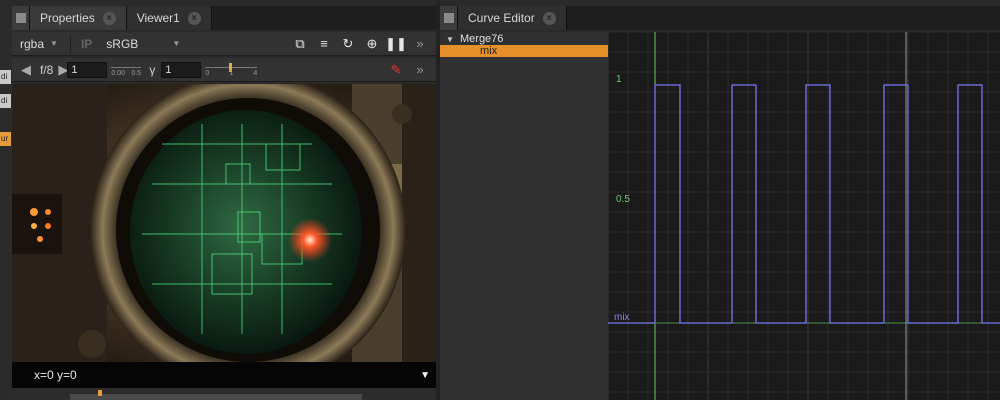 The height and width of the screenshot is (400, 1000). Describe the element at coordinates (100, 393) in the screenshot. I see `playhead-marker` at that location.